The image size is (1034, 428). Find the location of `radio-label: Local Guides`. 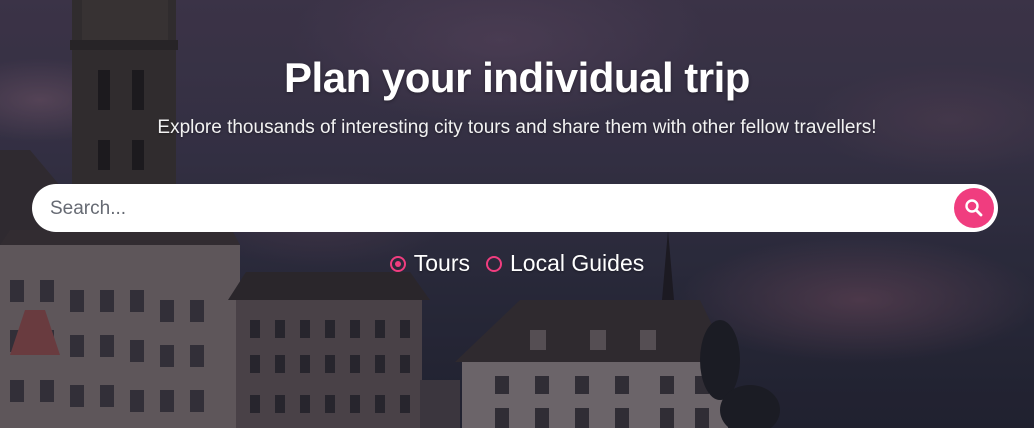

radio-label: Local Guides is located at coordinates (577, 263).